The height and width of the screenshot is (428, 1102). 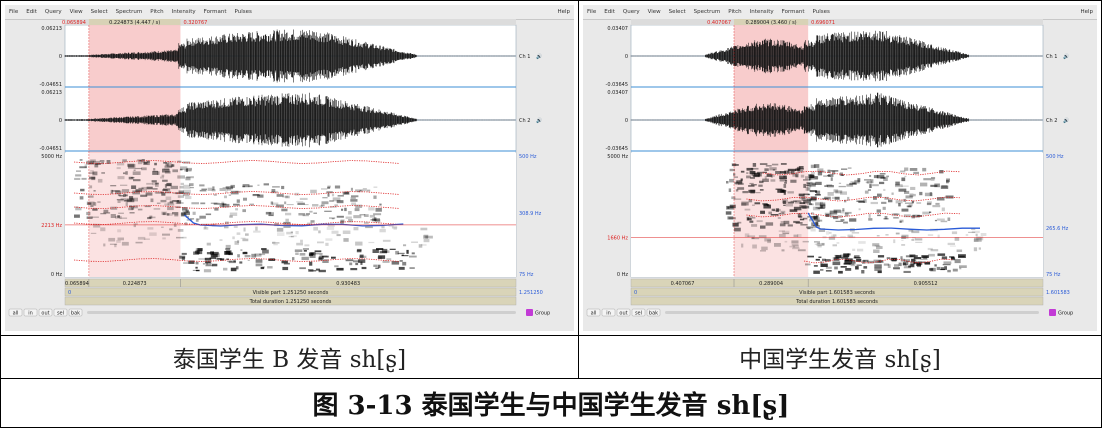 What do you see at coordinates (837, 22) in the screenshot?
I see `selection-header` at bounding box center [837, 22].